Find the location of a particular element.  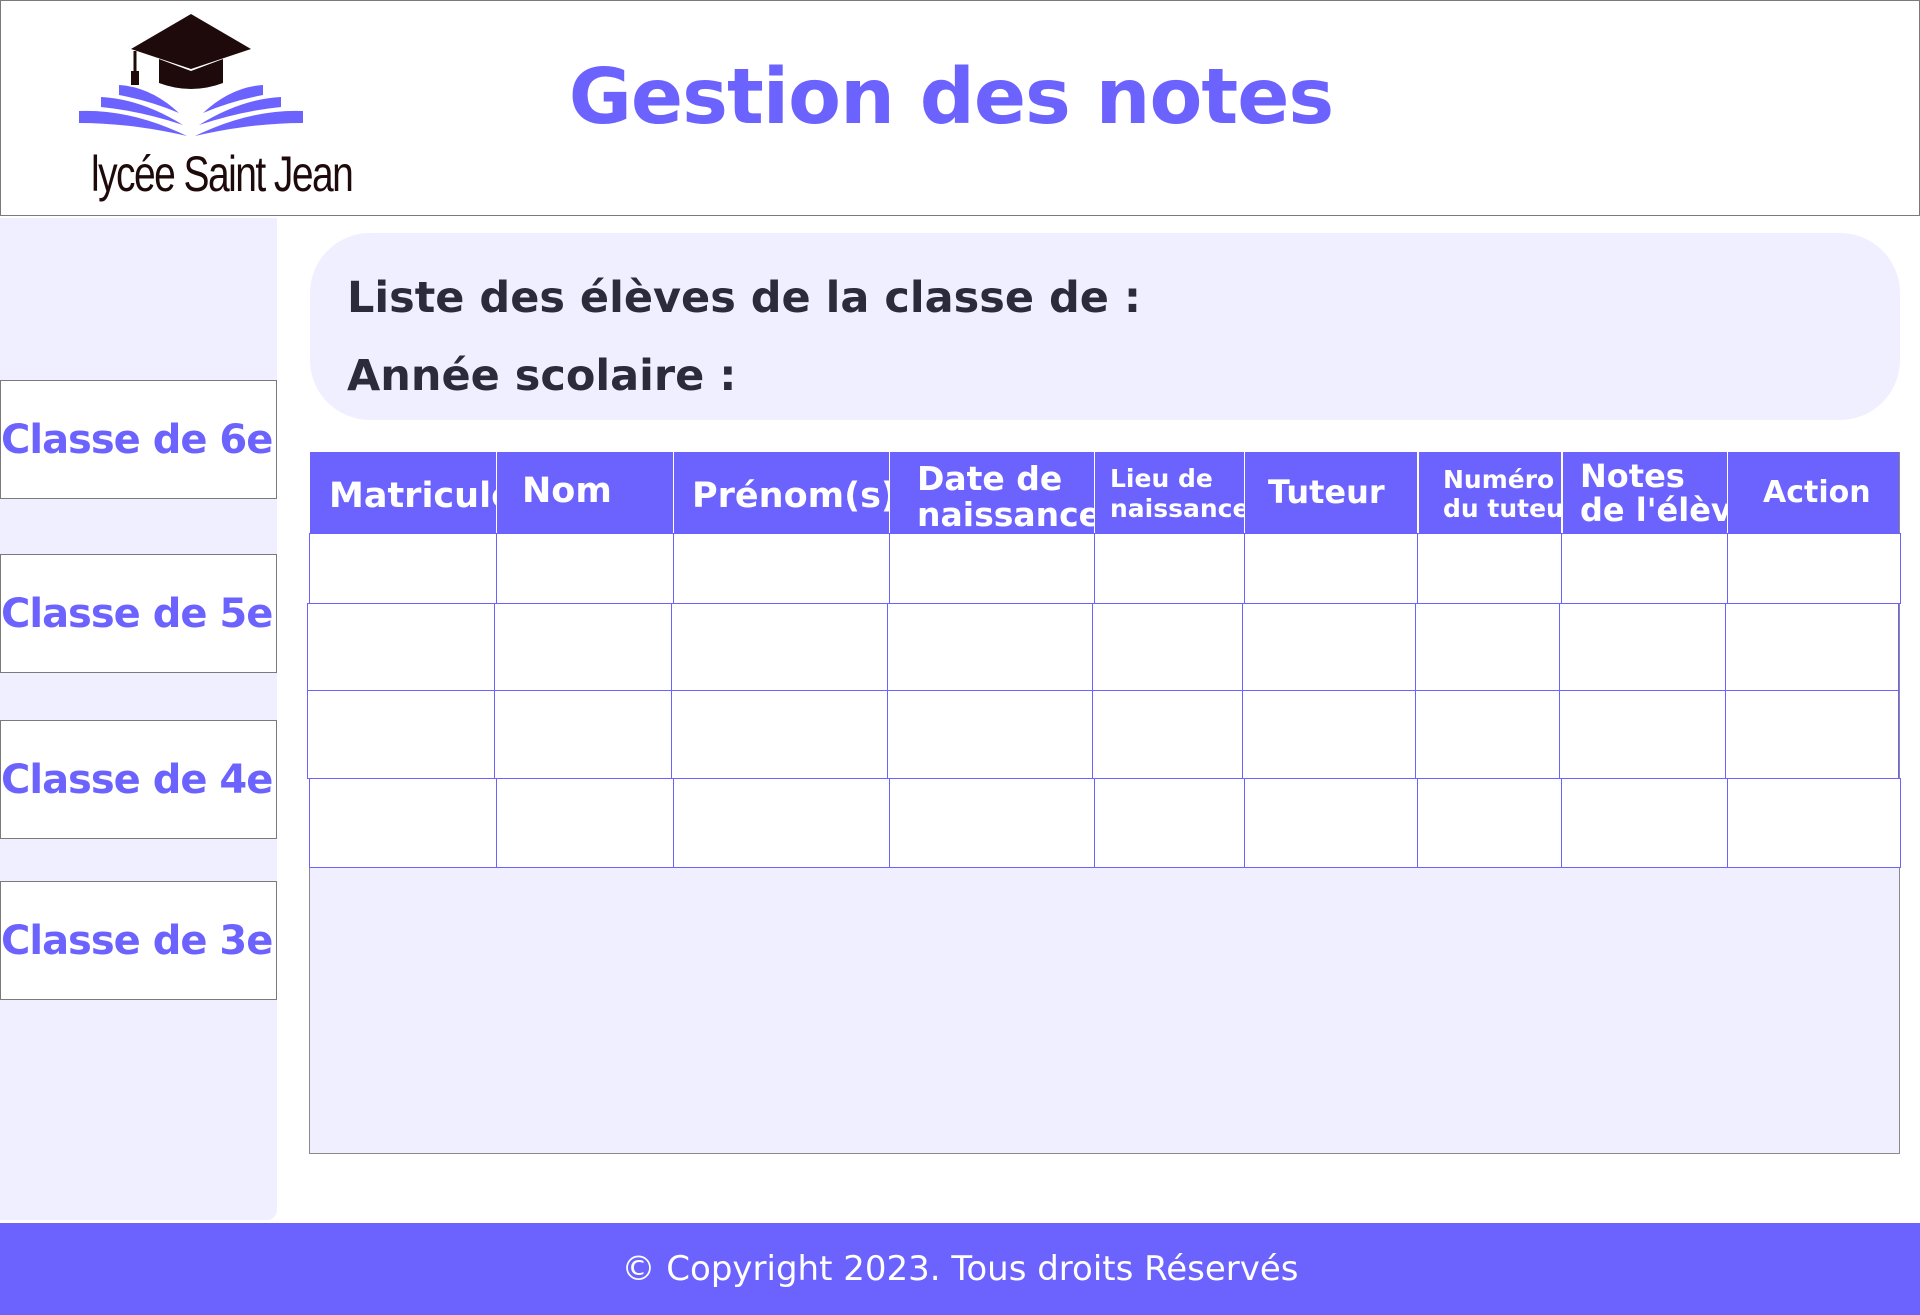

logo-text: lycée Saint Jean is located at coordinates (222, 174).